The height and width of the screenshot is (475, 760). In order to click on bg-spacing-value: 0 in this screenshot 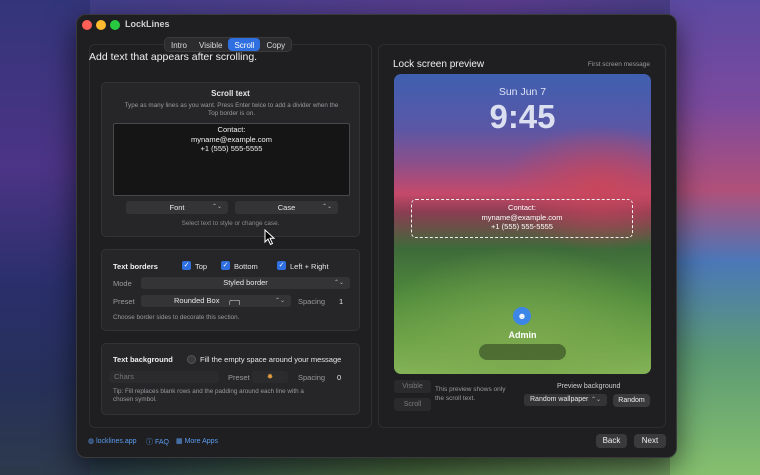, I will do `click(339, 377)`.